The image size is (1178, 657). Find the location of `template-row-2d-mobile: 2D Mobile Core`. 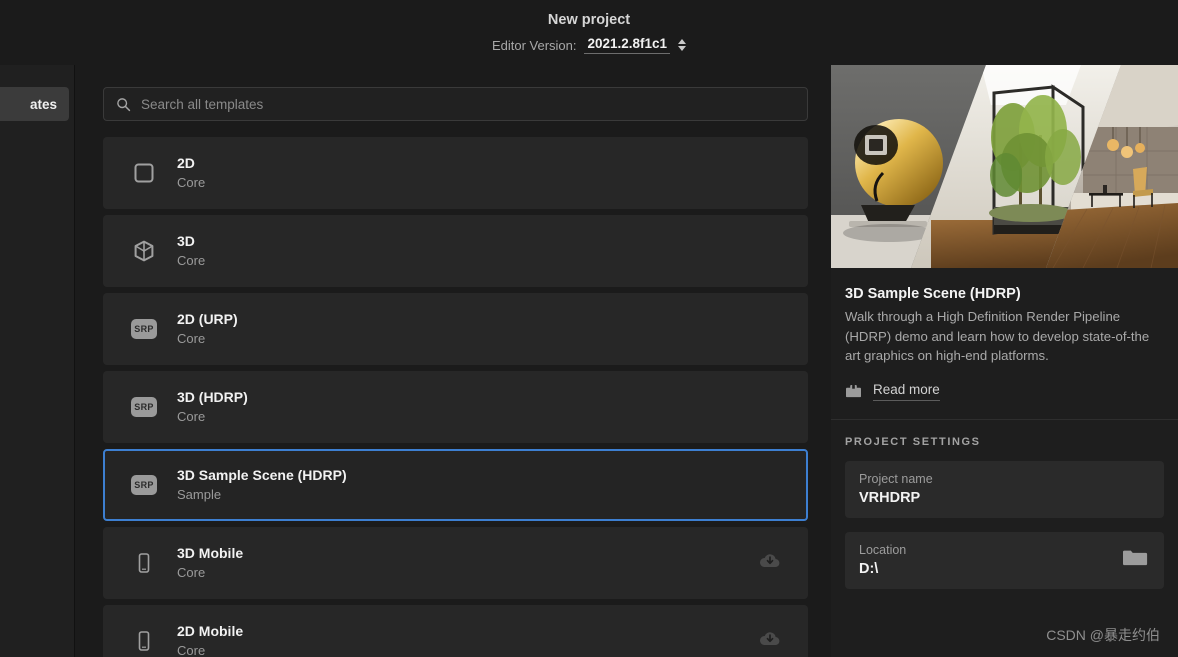

template-row-2d-mobile: 2D Mobile Core is located at coordinates (455, 631).